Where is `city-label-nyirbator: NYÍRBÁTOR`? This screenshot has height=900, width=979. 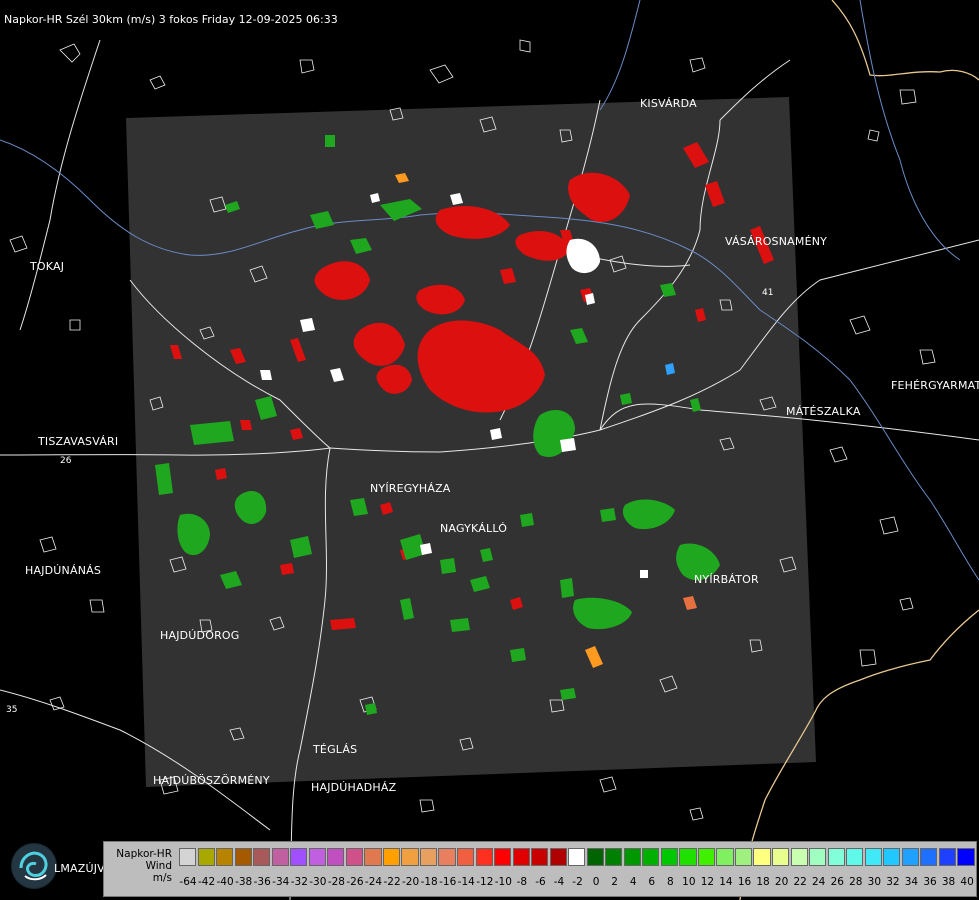
city-label-nyirbator: NYÍRBÁTOR is located at coordinates (726, 579).